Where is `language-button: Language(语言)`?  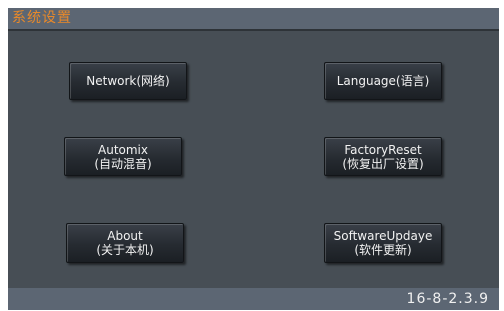 language-button: Language(语言) is located at coordinates (383, 81).